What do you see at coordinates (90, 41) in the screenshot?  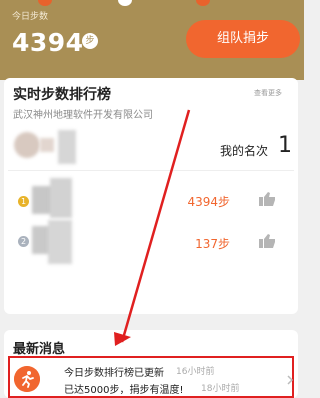 I see `steps-unit-badge: 步` at bounding box center [90, 41].